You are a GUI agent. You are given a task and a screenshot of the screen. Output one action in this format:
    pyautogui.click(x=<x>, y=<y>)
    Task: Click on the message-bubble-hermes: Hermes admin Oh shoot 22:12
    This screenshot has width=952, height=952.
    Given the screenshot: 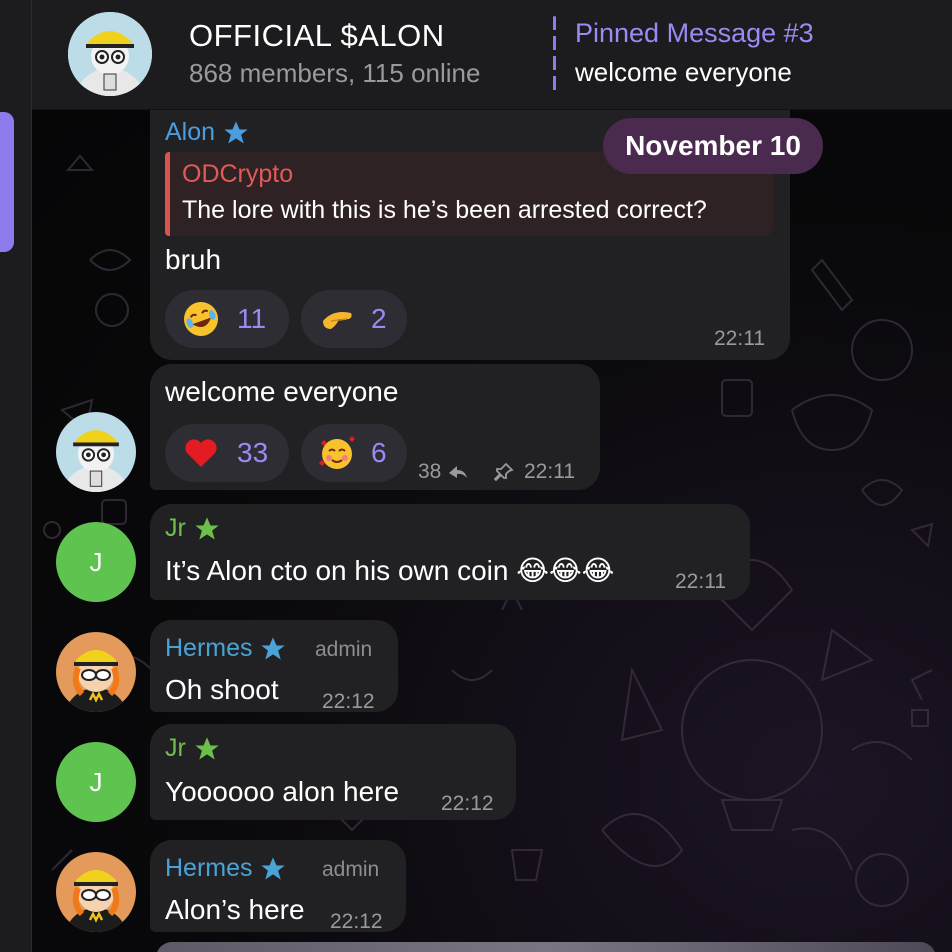 What is the action you would take?
    pyautogui.click(x=274, y=666)
    